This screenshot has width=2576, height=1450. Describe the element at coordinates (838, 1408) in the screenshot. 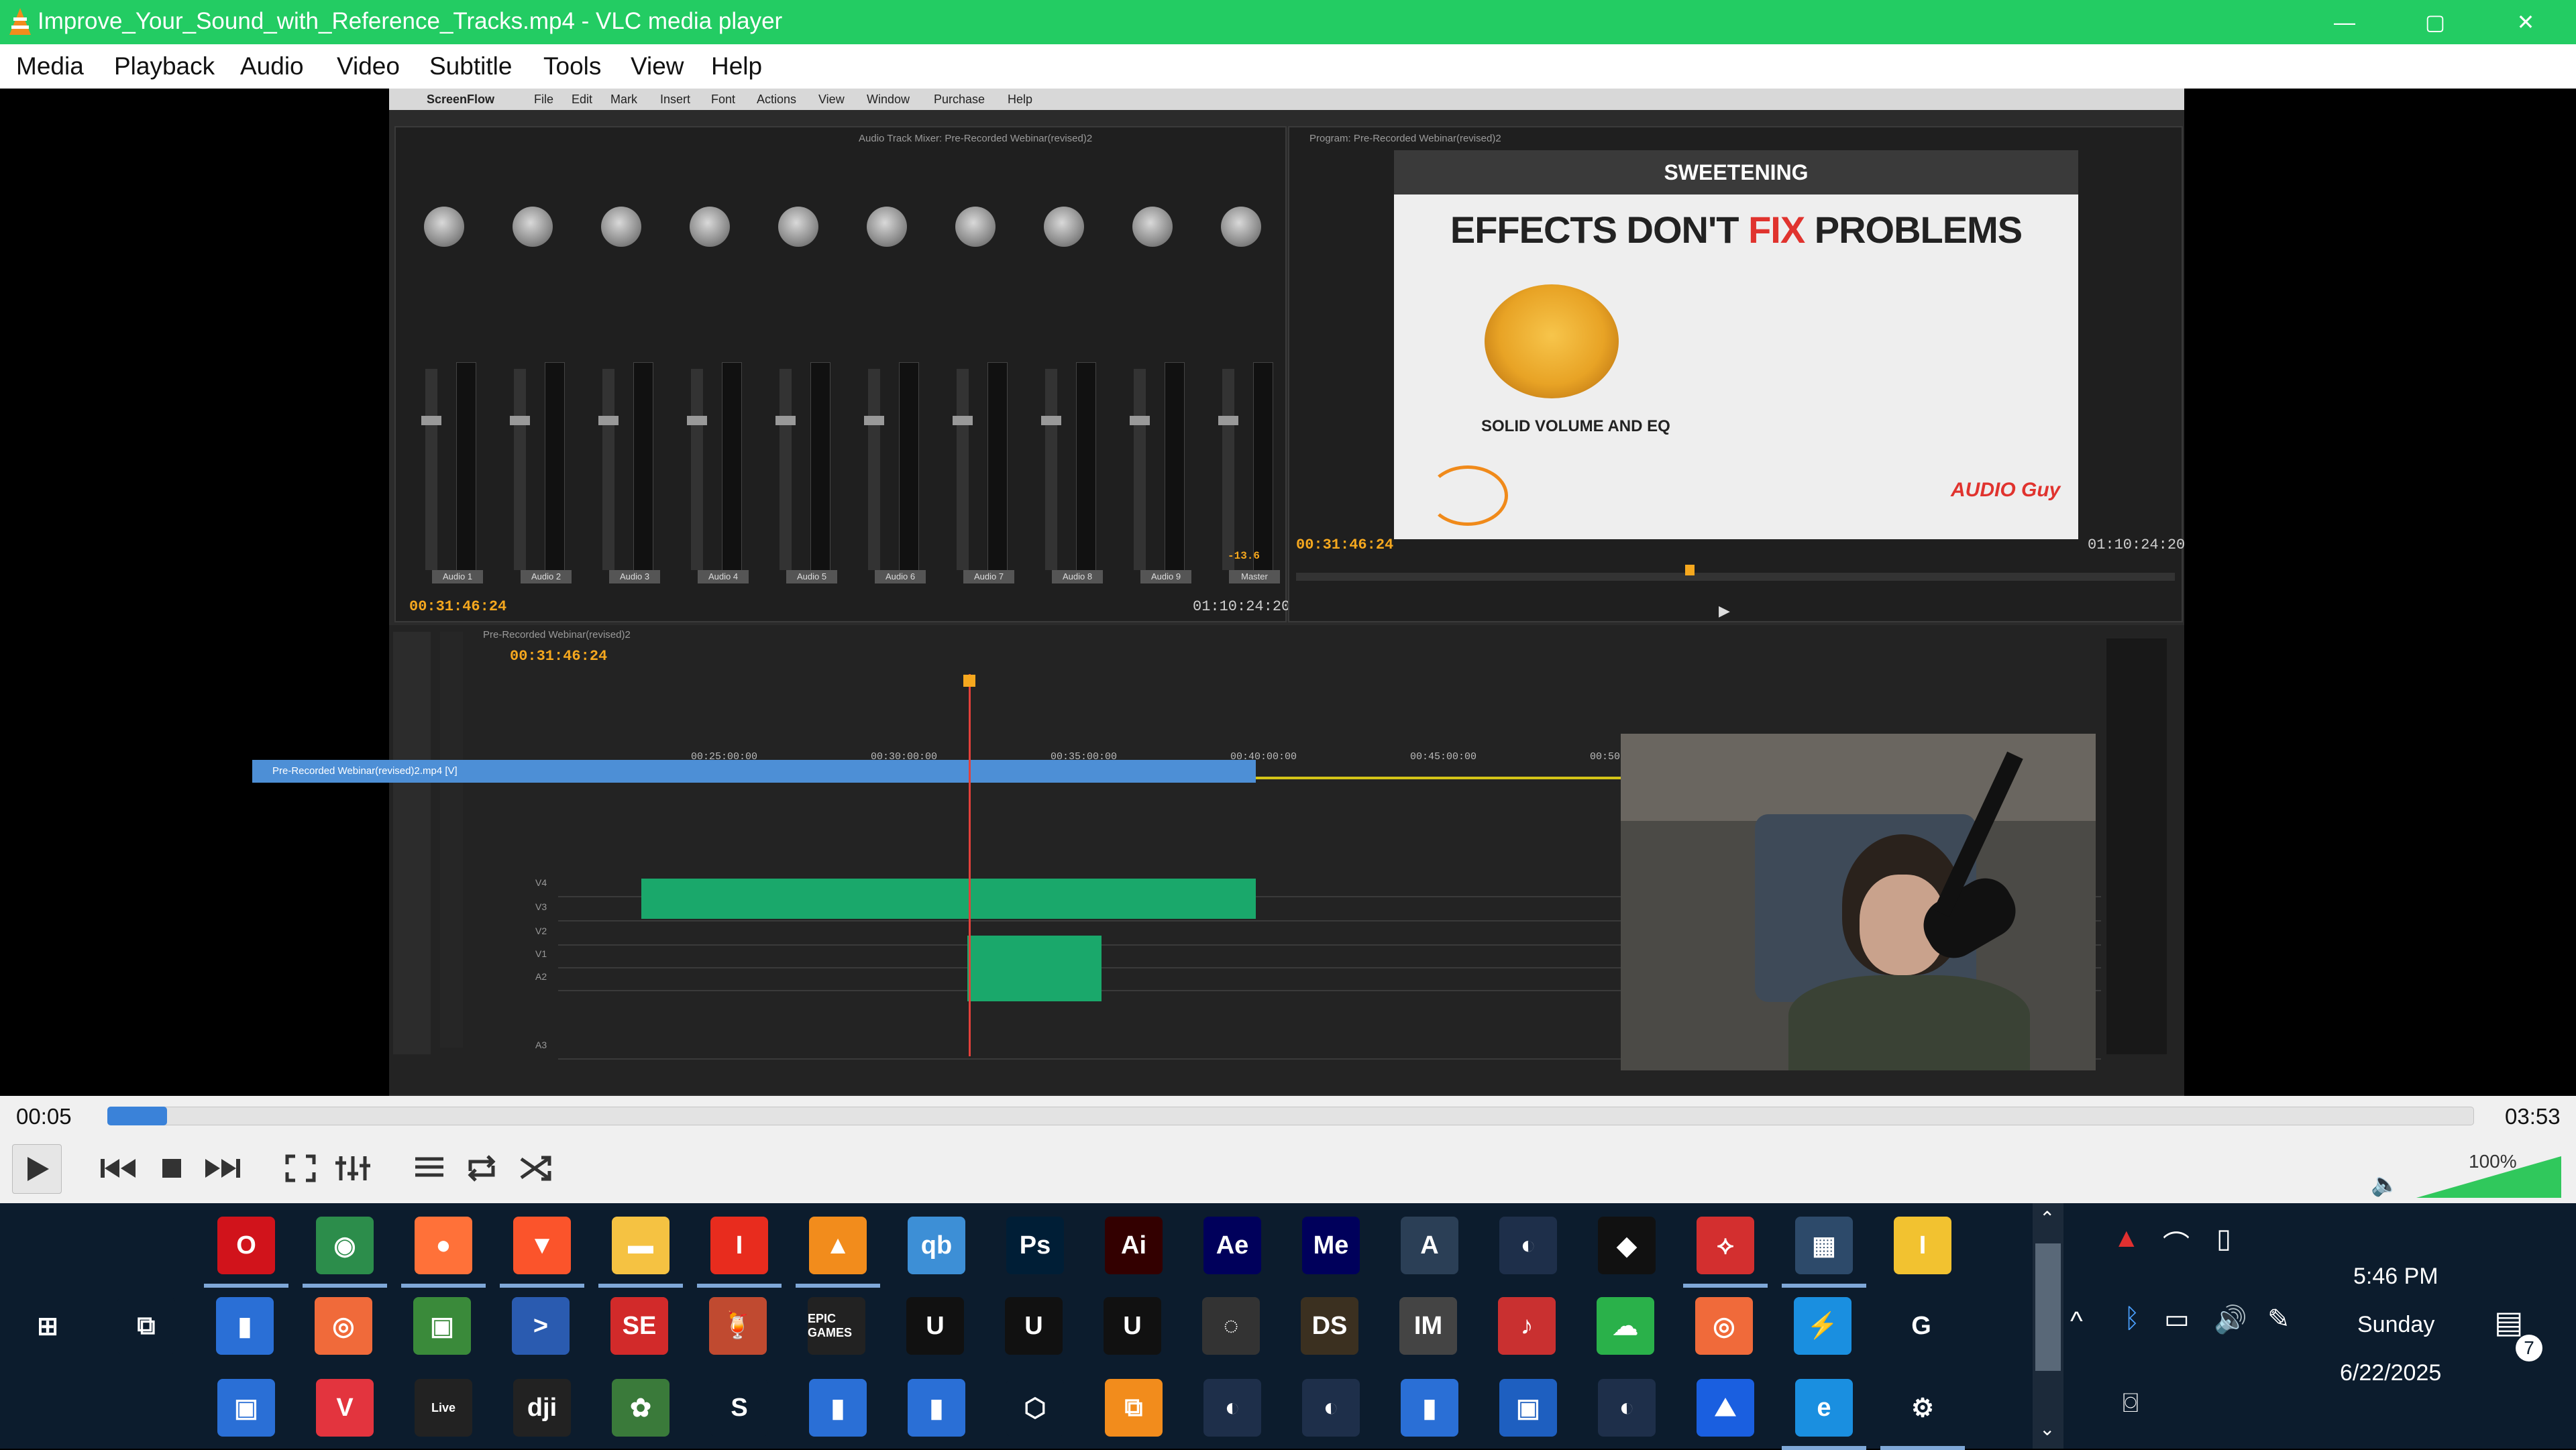

I see `app-blue2-icon: ▮` at that location.